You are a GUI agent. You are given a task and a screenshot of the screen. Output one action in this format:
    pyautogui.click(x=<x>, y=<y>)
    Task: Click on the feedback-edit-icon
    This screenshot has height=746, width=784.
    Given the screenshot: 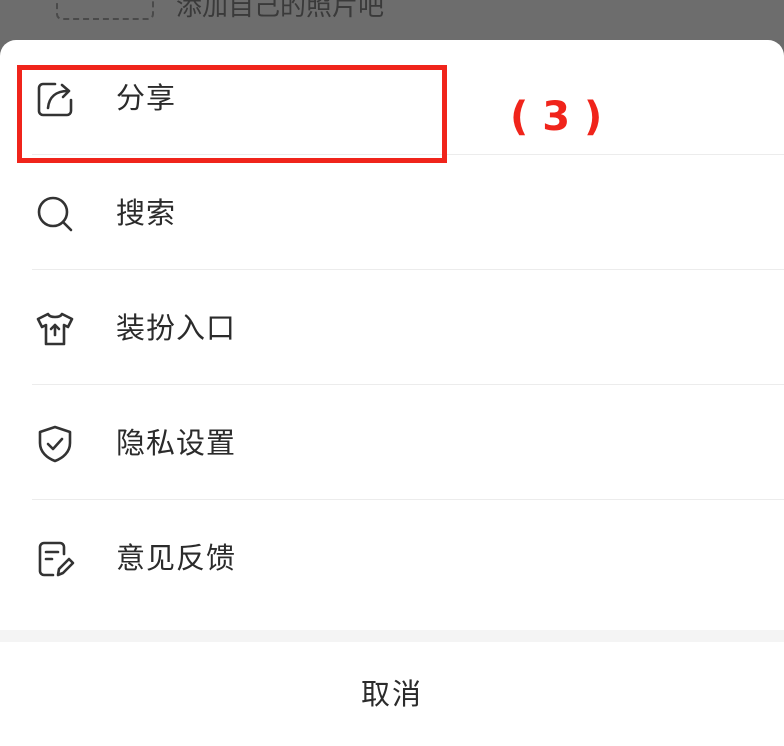 What is the action you would take?
    pyautogui.click(x=55, y=559)
    